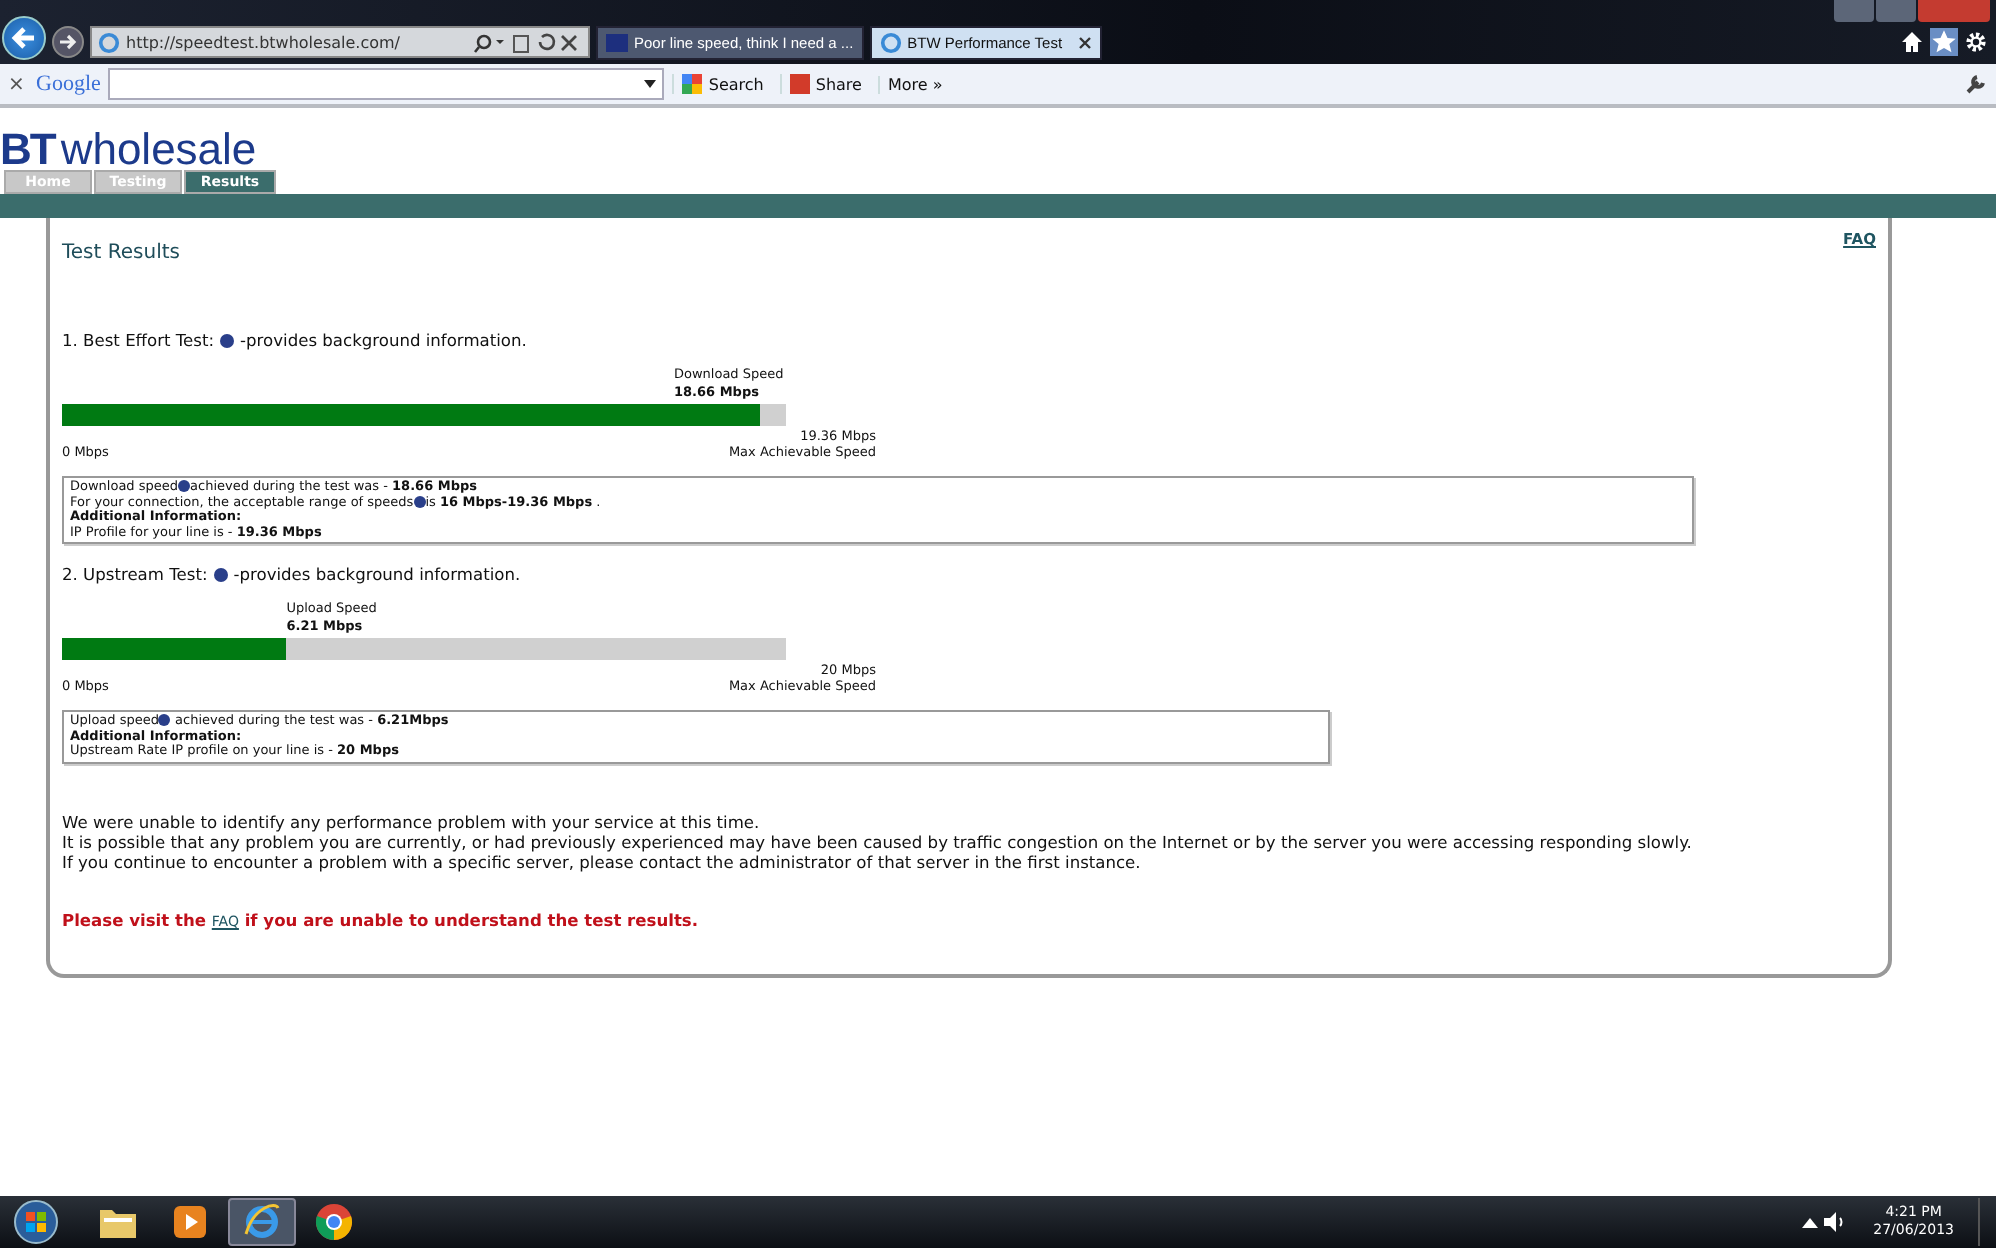 The image size is (1996, 1248). What do you see at coordinates (528, 42) in the screenshot?
I see `address-actions-icon` at bounding box center [528, 42].